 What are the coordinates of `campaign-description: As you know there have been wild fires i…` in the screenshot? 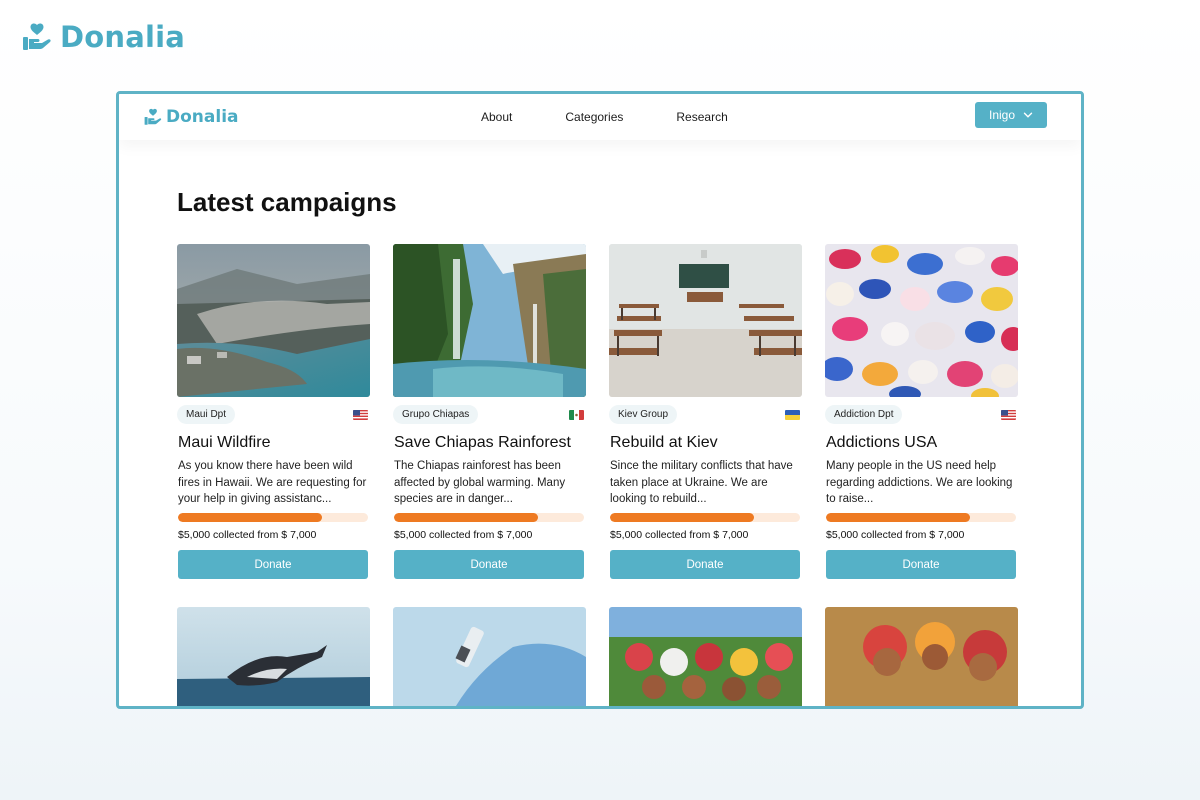 It's located at (272, 482).